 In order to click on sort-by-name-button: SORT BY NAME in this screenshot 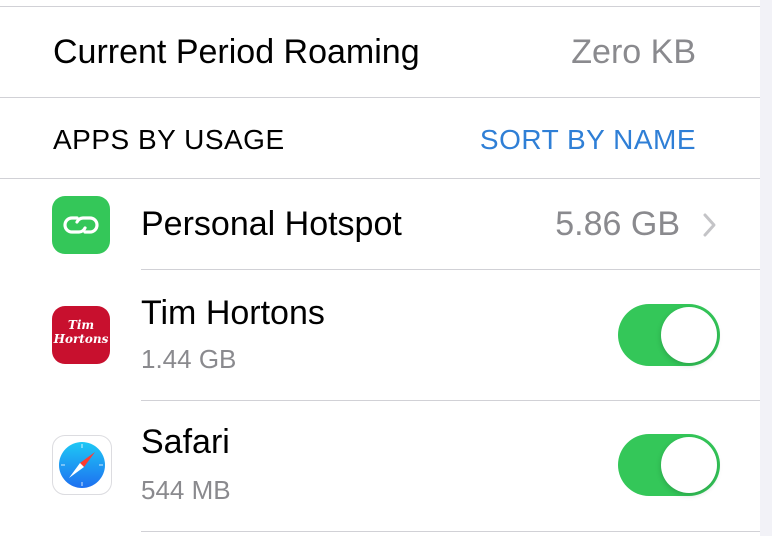, I will do `click(588, 140)`.